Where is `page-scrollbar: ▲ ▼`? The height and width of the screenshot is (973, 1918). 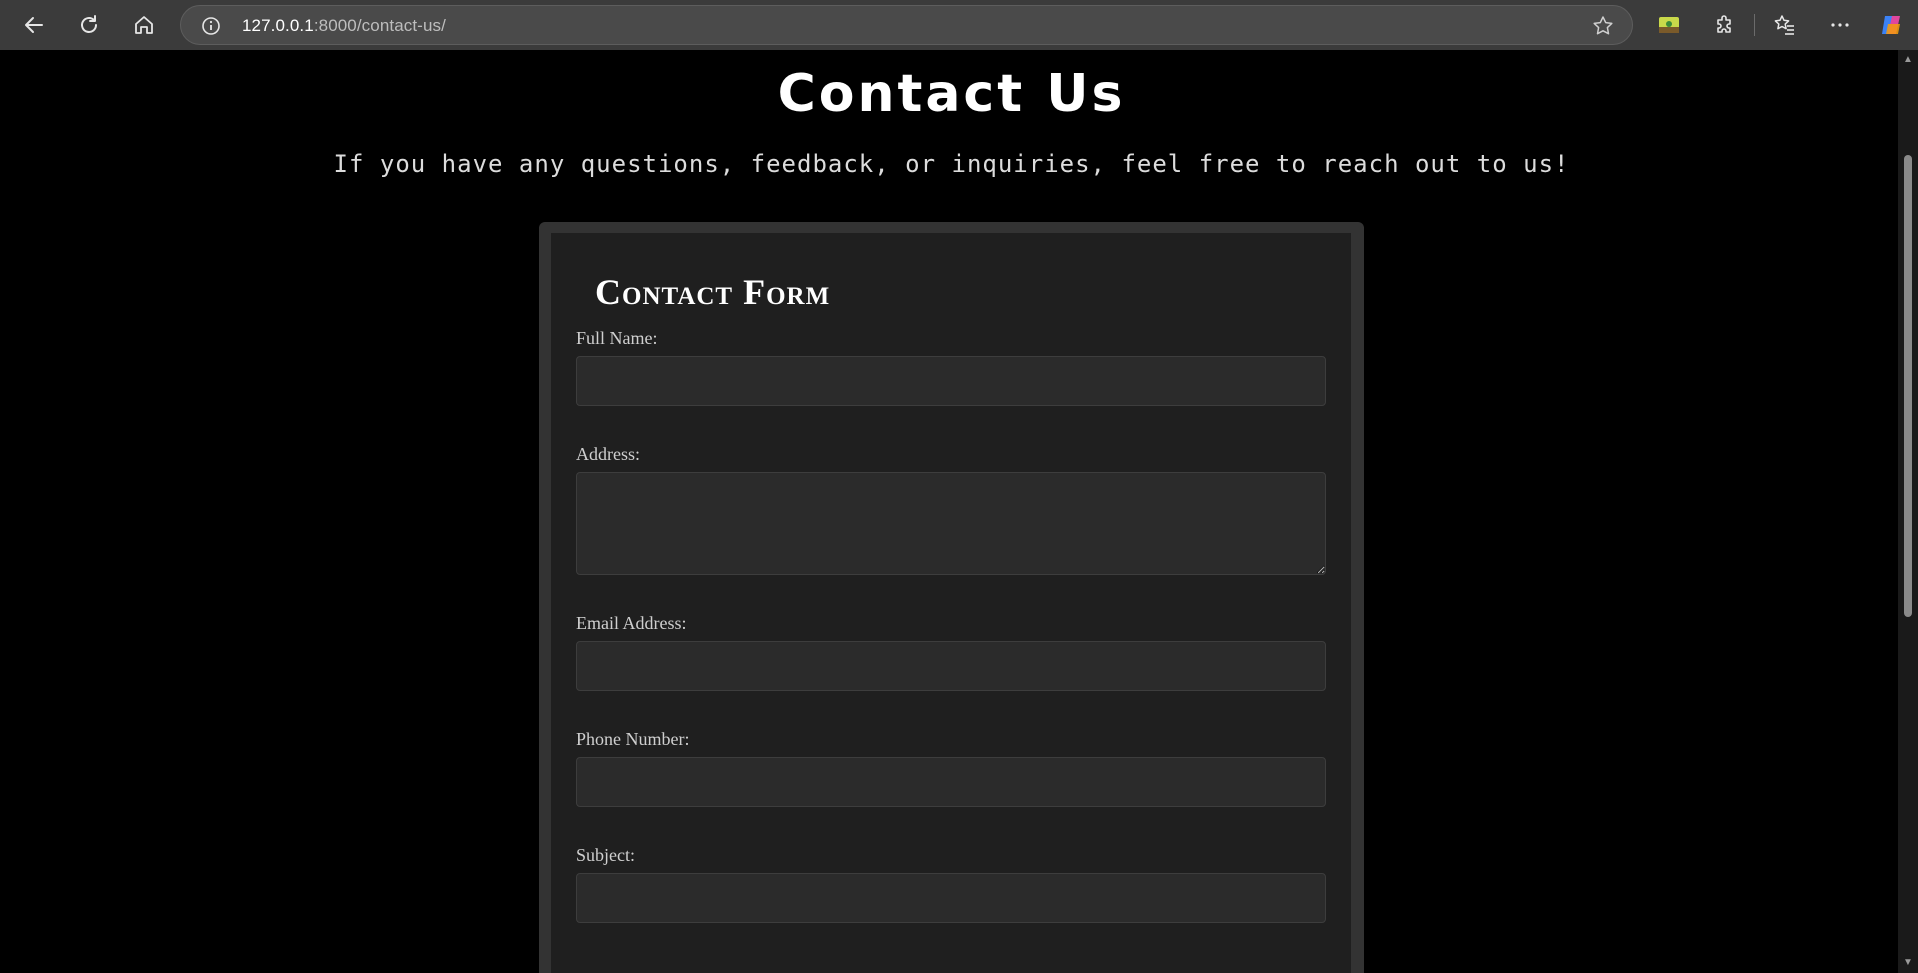
page-scrollbar: ▲ ▼ is located at coordinates (1908, 511).